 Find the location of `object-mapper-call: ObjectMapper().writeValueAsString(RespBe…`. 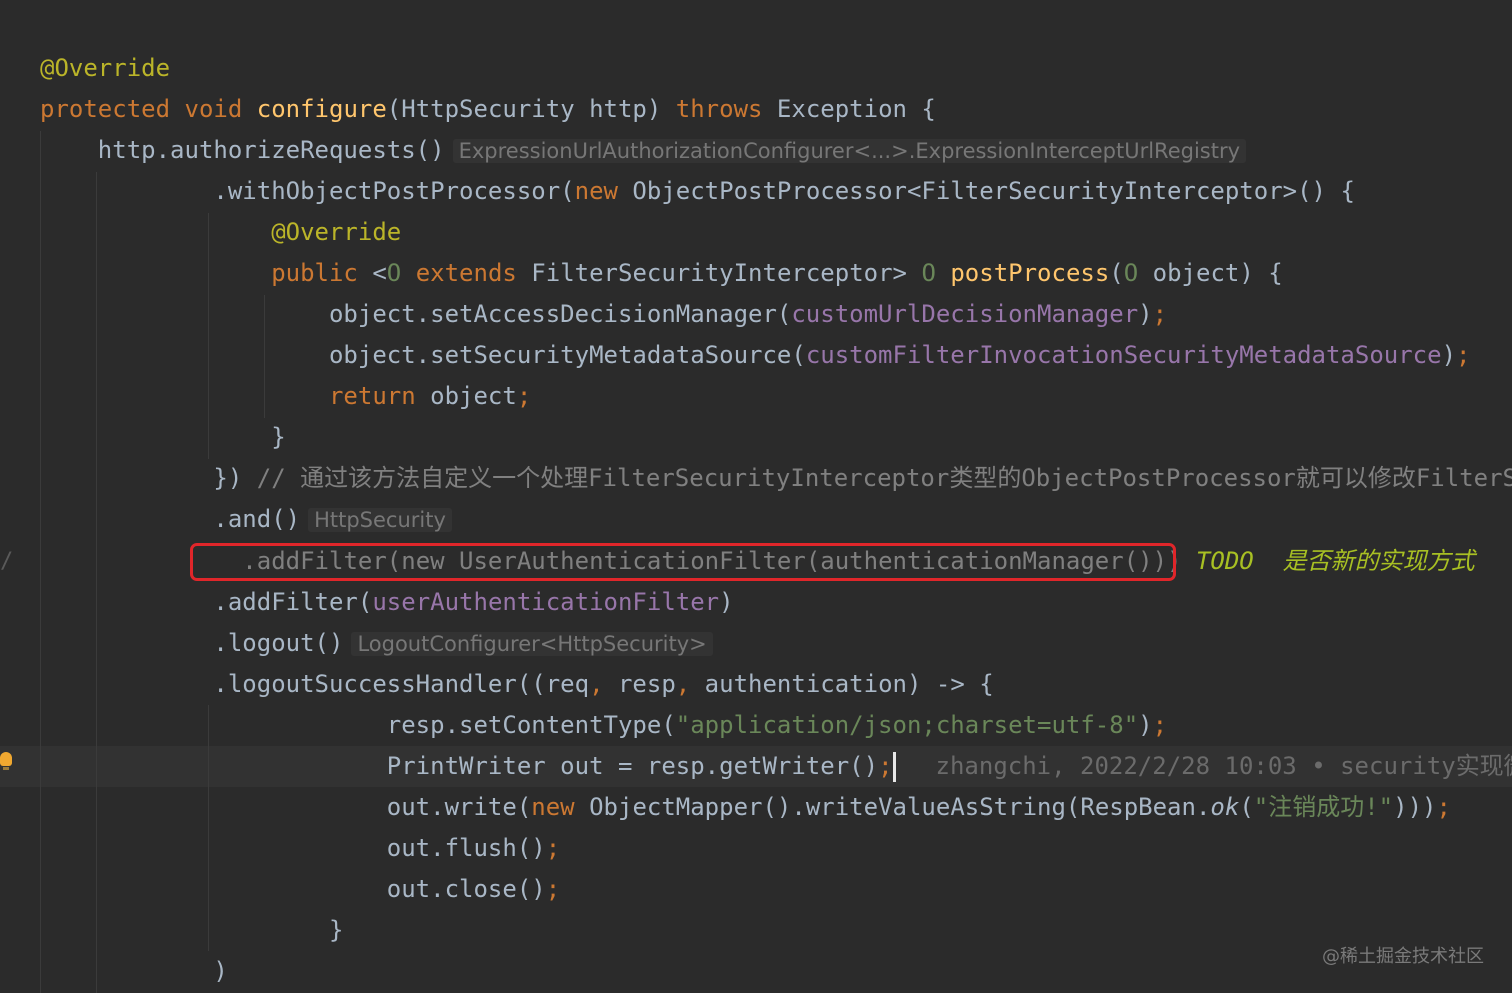

object-mapper-call: ObjectMapper().writeValueAsString(RespBe… is located at coordinates (892, 807).